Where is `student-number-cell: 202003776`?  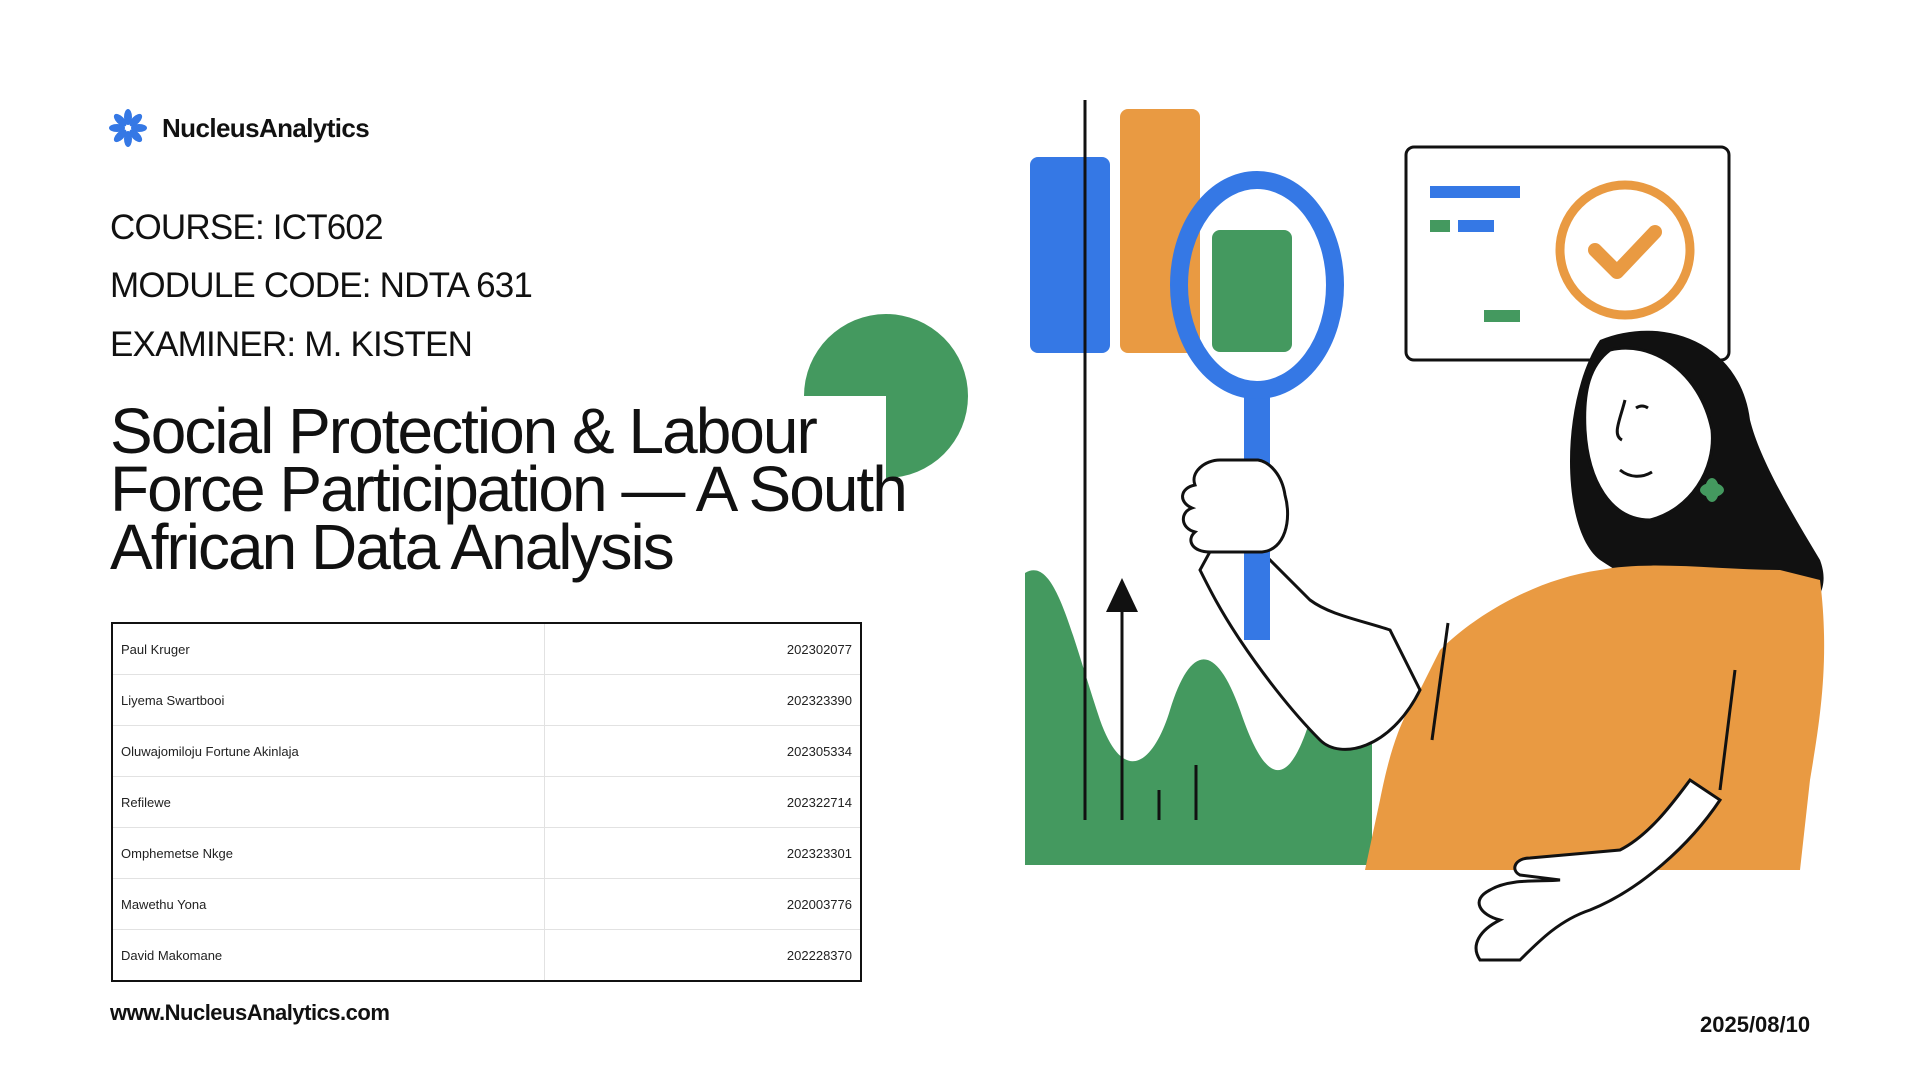
student-number-cell: 202003776 is located at coordinates (702, 904).